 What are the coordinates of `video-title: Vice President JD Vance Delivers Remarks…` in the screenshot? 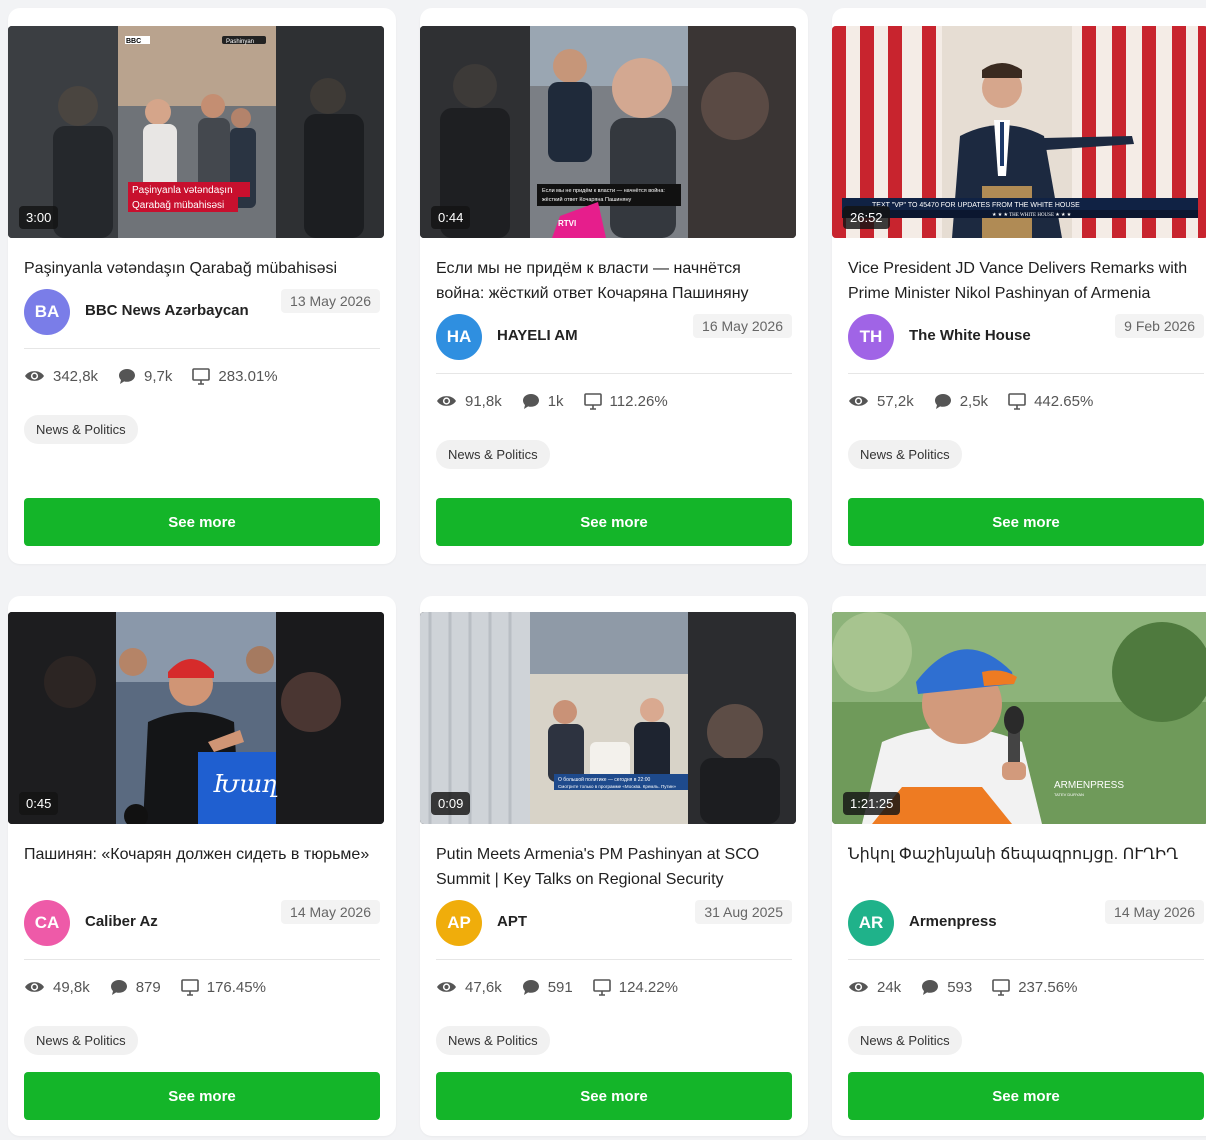 It's located at (1026, 281).